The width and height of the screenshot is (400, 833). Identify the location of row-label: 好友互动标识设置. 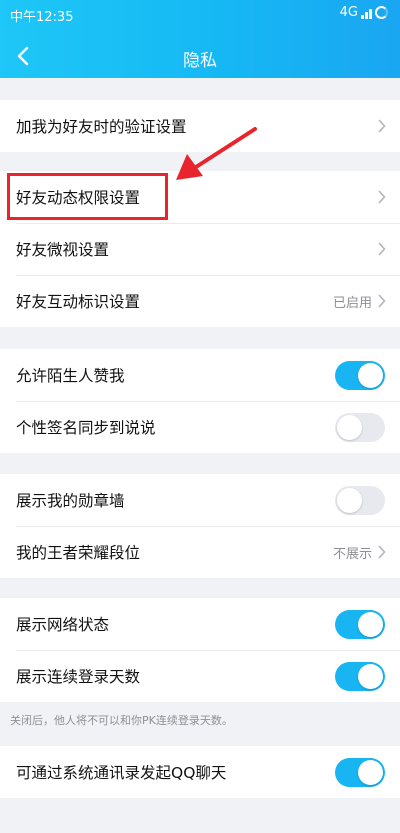
(78, 302).